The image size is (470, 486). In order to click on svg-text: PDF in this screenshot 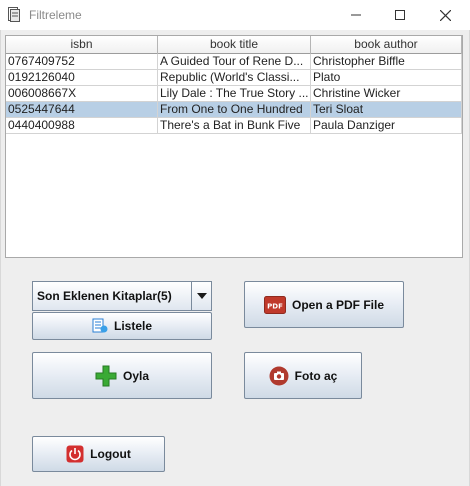, I will do `click(275, 306)`.